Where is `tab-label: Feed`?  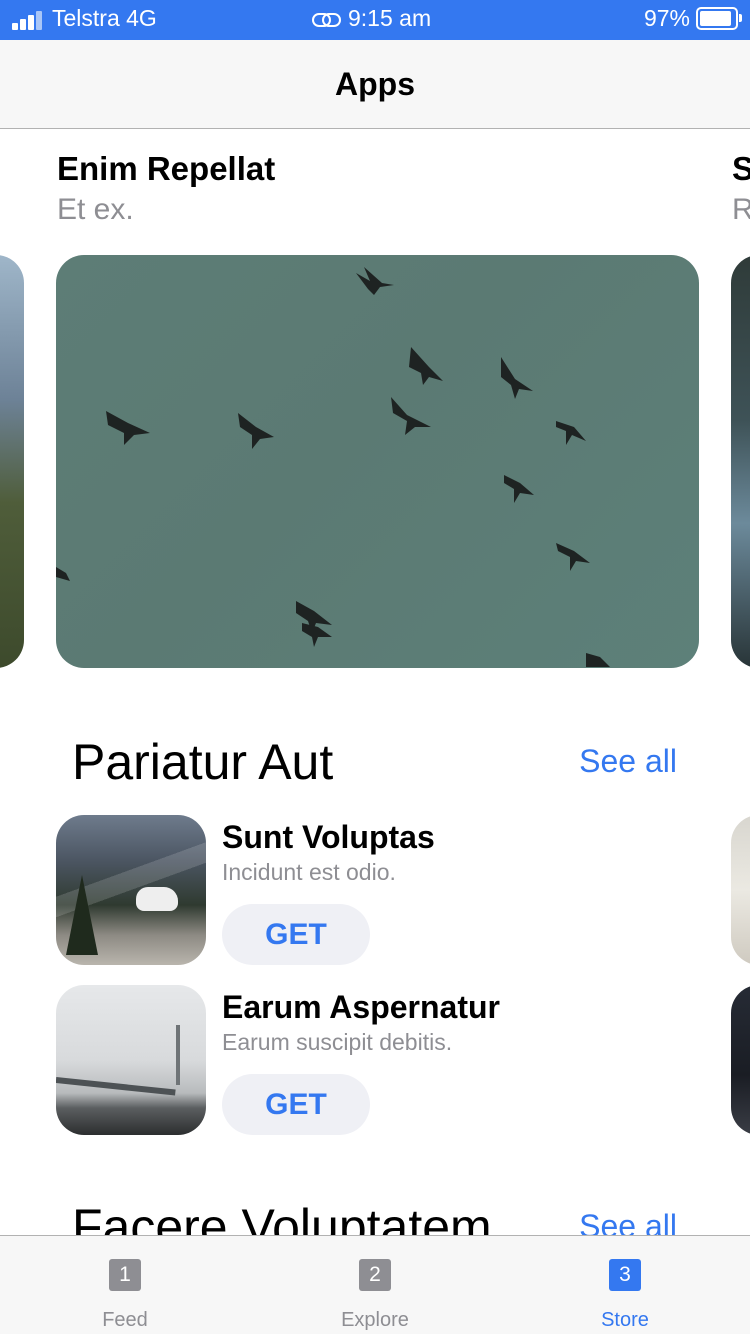
tab-label: Feed is located at coordinates (125, 1320).